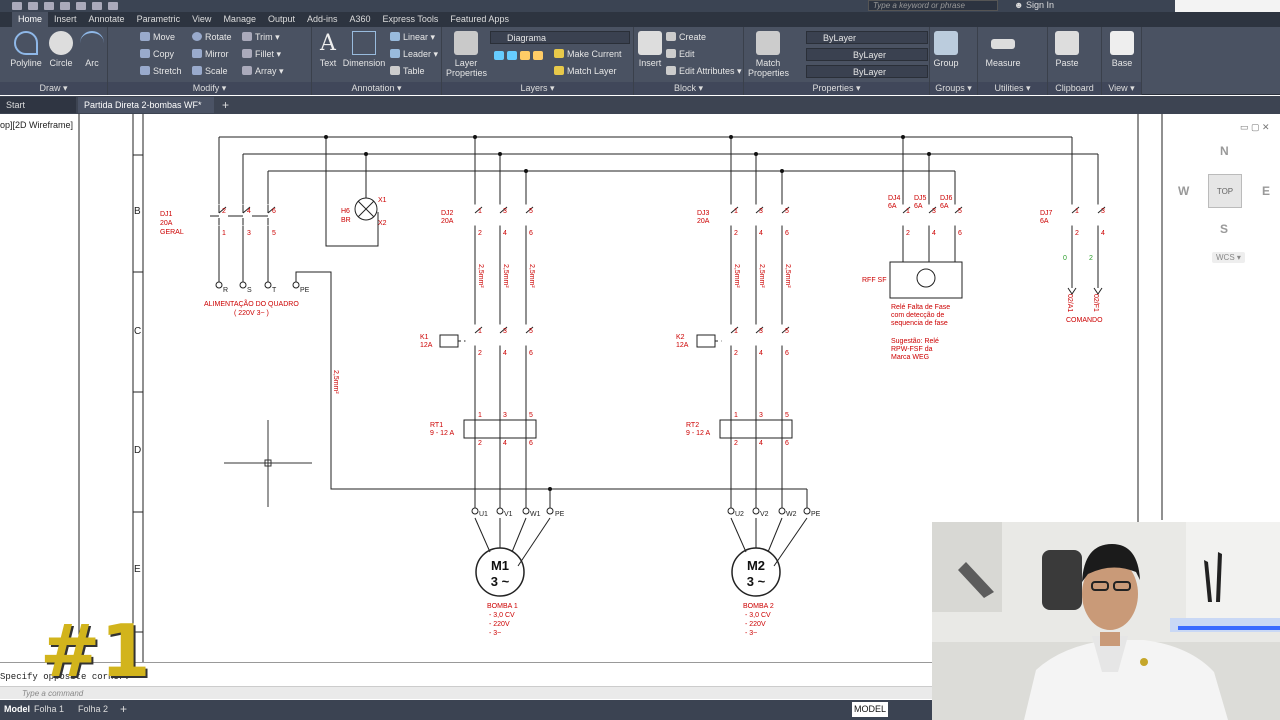  I want to click on k2-coil, so click(706, 341).